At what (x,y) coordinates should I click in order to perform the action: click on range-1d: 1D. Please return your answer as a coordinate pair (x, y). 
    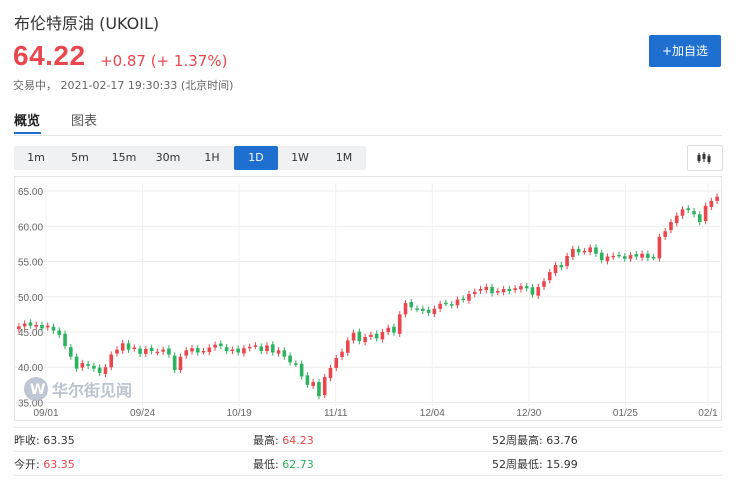
    Looking at the image, I should click on (256, 158).